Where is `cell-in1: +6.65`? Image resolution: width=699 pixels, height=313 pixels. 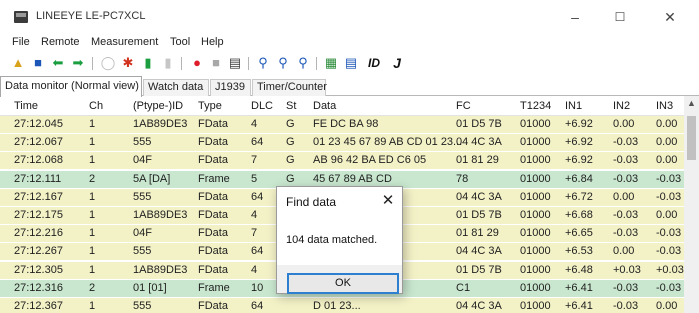 cell-in1: +6.65 is located at coordinates (579, 233).